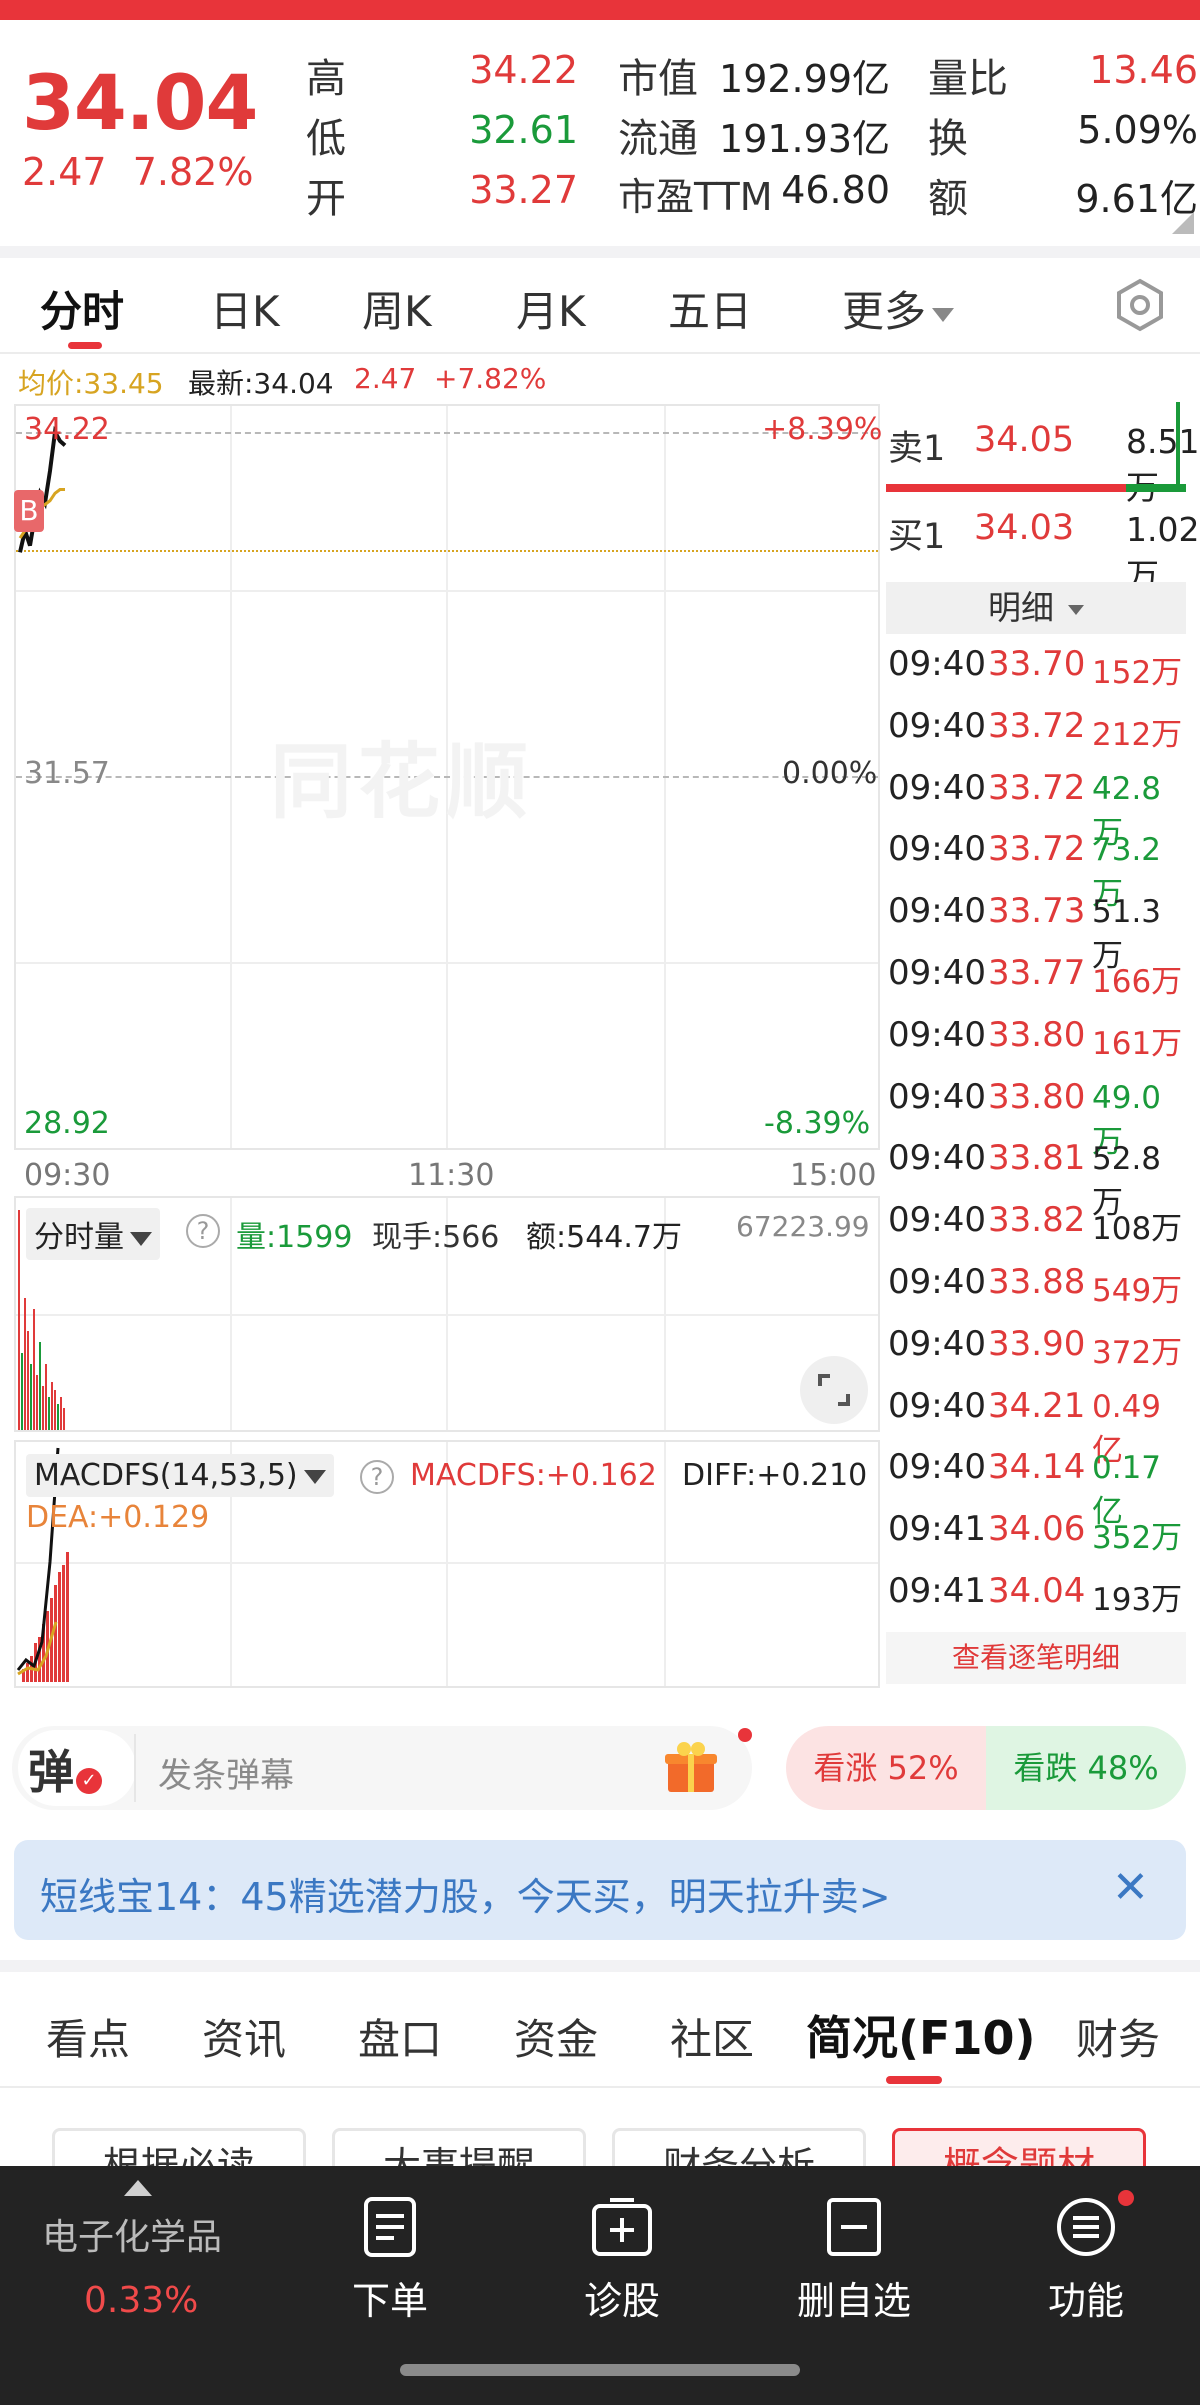 This screenshot has height=2405, width=1200. What do you see at coordinates (917, 449) in the screenshot?
I see `ask-label: 卖1` at bounding box center [917, 449].